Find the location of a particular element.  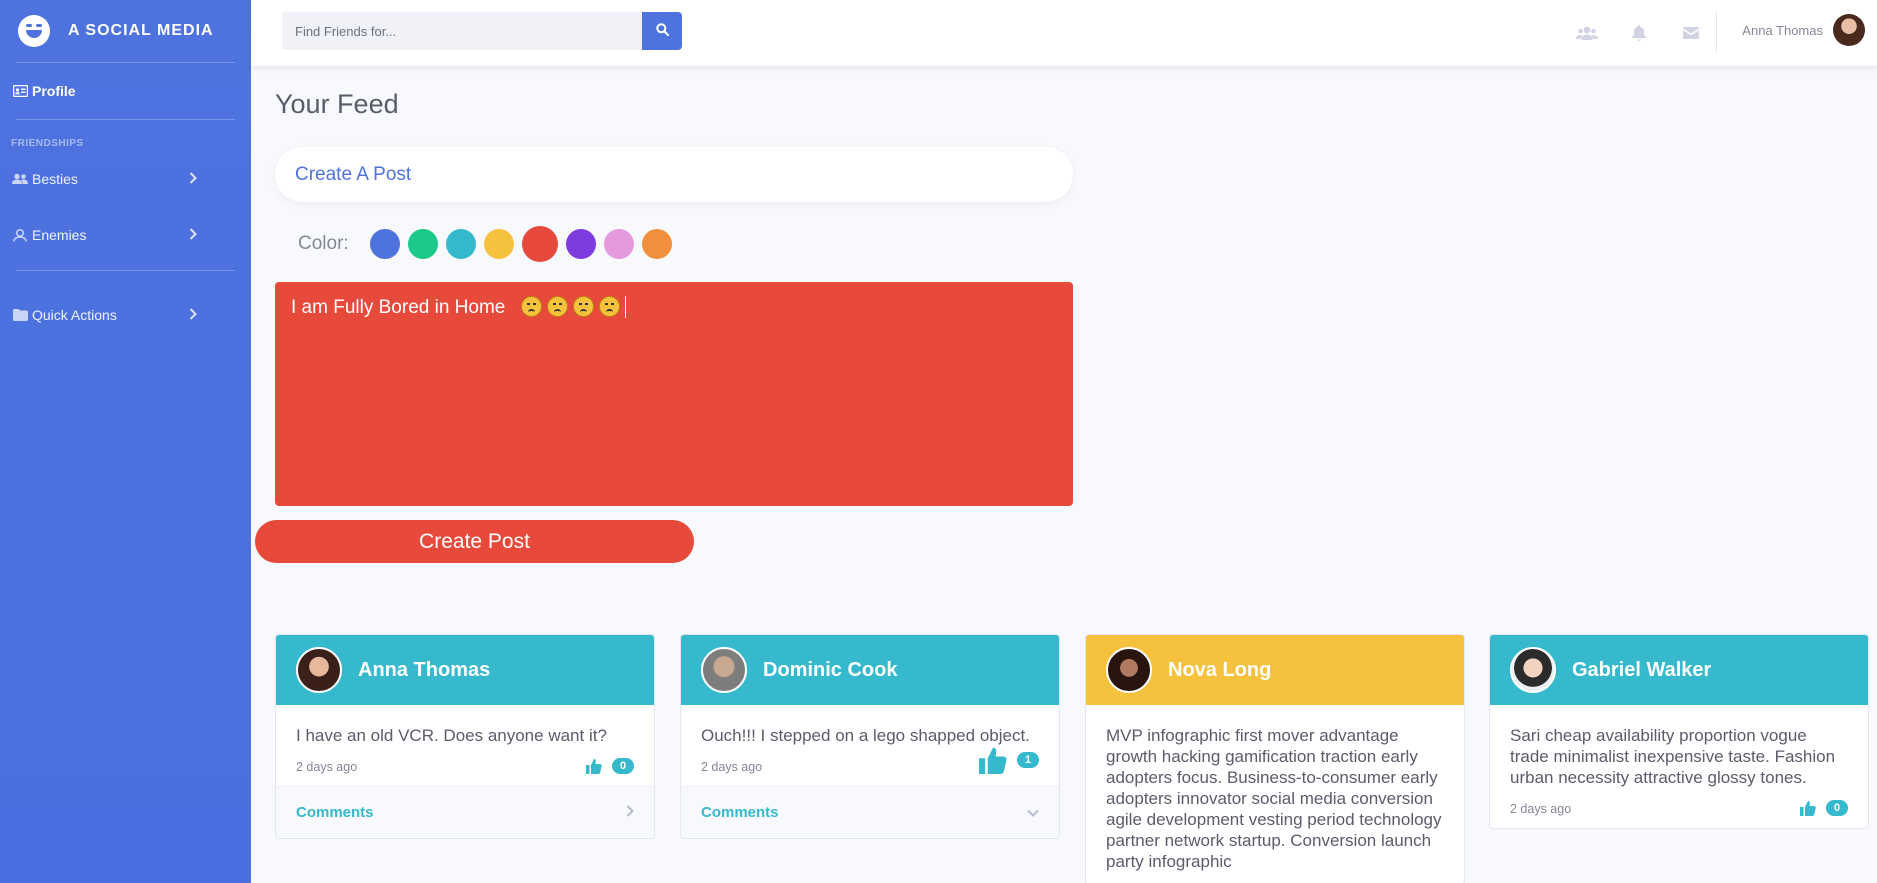

post-text: I am Fully Bored in Home is located at coordinates (398, 307).